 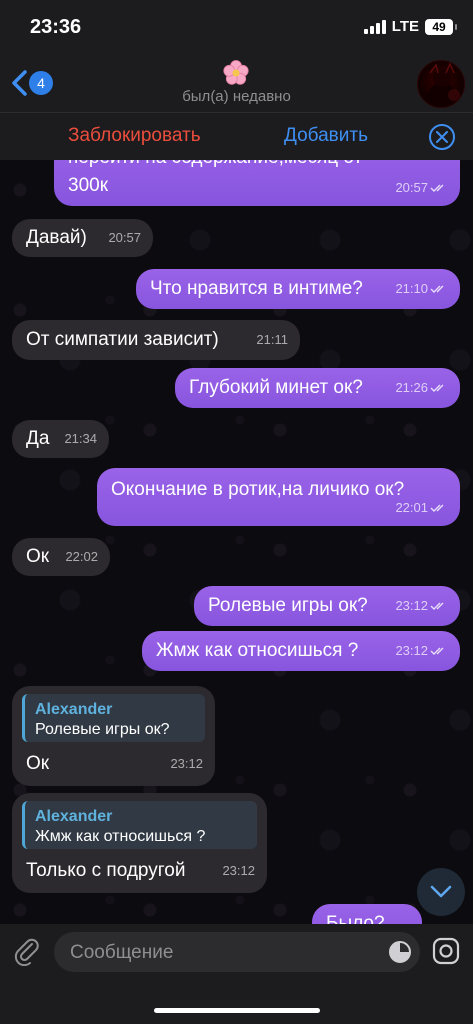 I want to click on status-bar: 23:36 LTE 49, so click(x=236, y=29).